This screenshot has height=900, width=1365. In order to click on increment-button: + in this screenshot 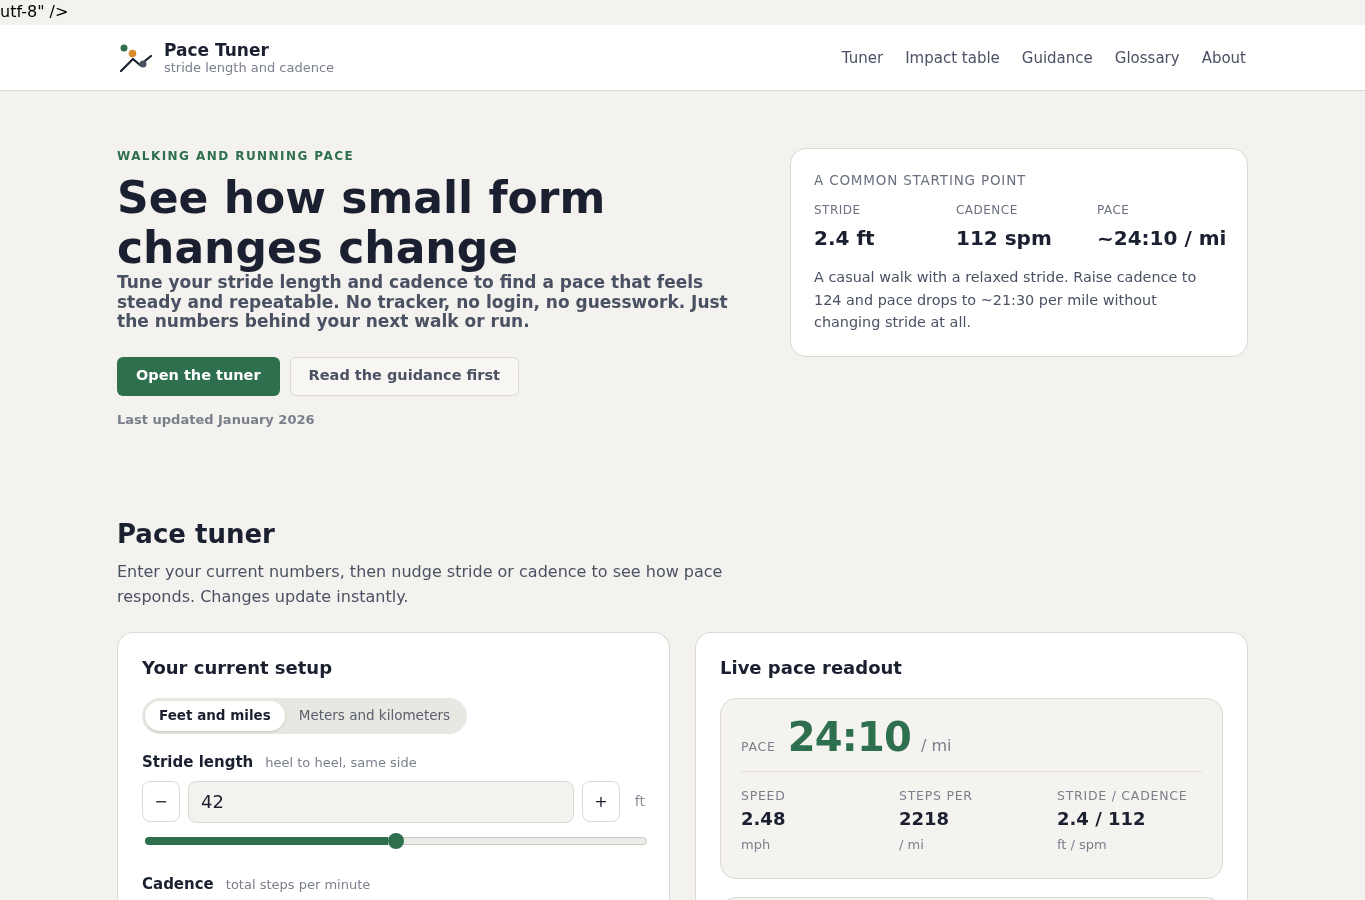, I will do `click(600, 801)`.